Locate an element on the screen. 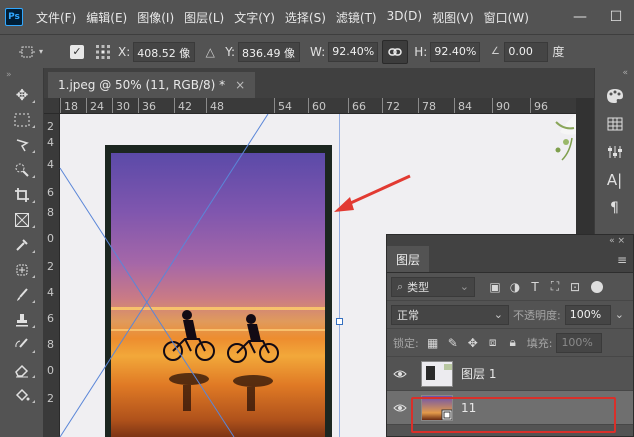 The width and height of the screenshot is (634, 437). palette-icon is located at coordinates (614, 96).